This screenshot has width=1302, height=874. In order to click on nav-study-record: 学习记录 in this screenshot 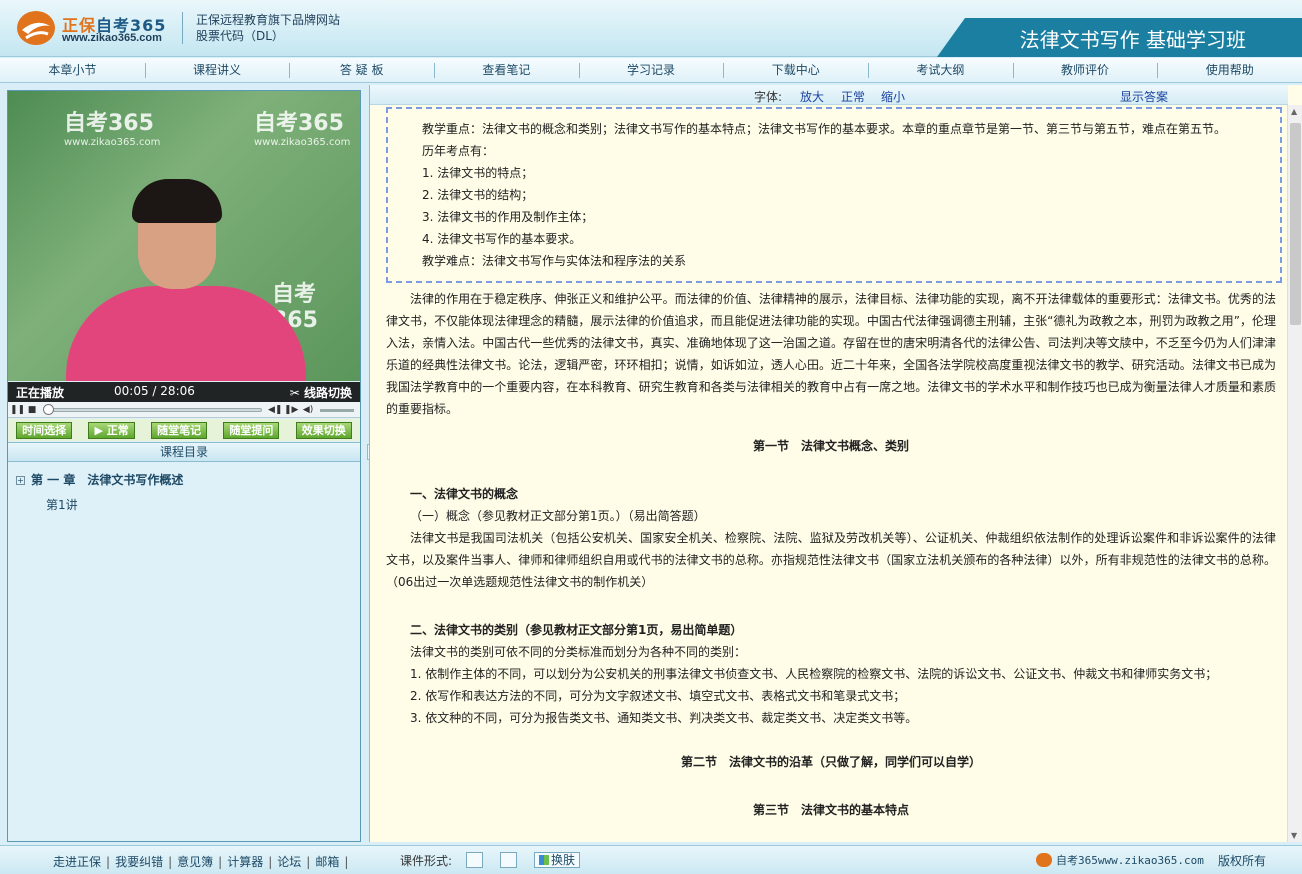, I will do `click(651, 70)`.